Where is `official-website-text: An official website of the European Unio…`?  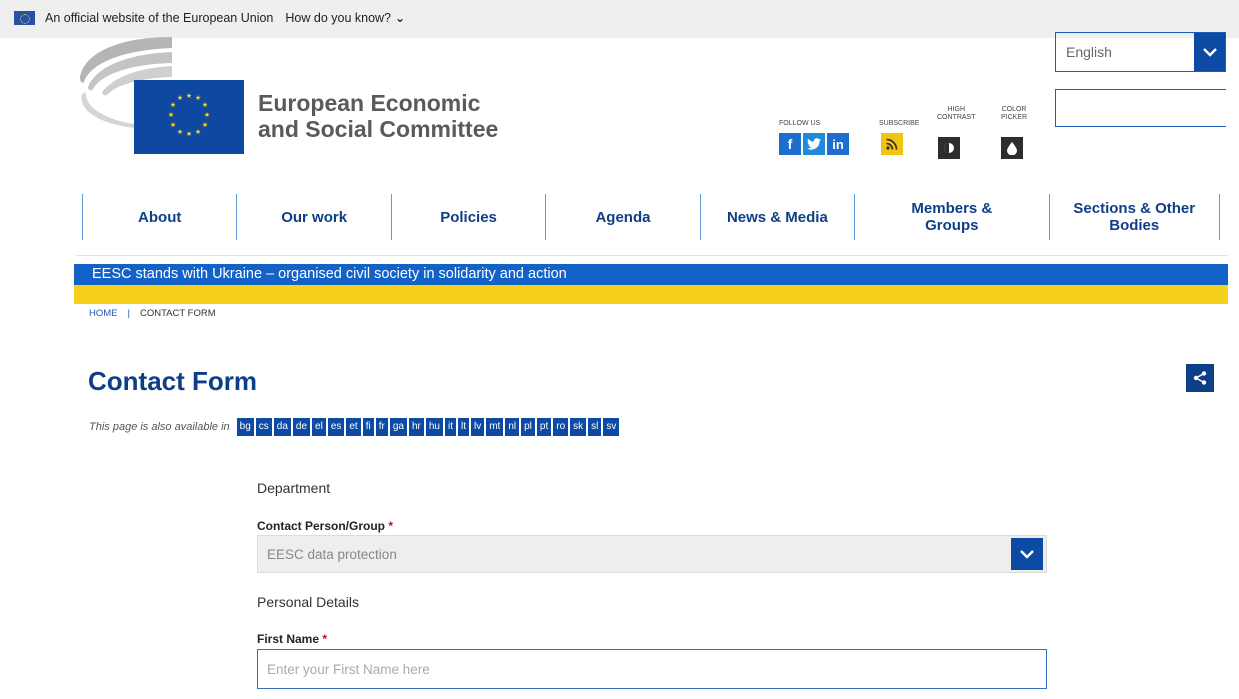
official-website-text: An official website of the European Unio… is located at coordinates (159, 18).